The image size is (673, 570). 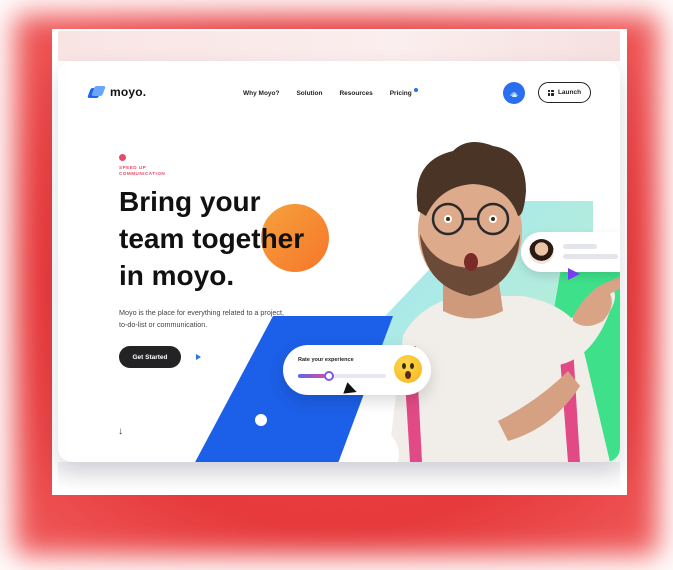 I want to click on main-nav: Why Moyo? Solution Resources Pricing, so click(x=330, y=92).